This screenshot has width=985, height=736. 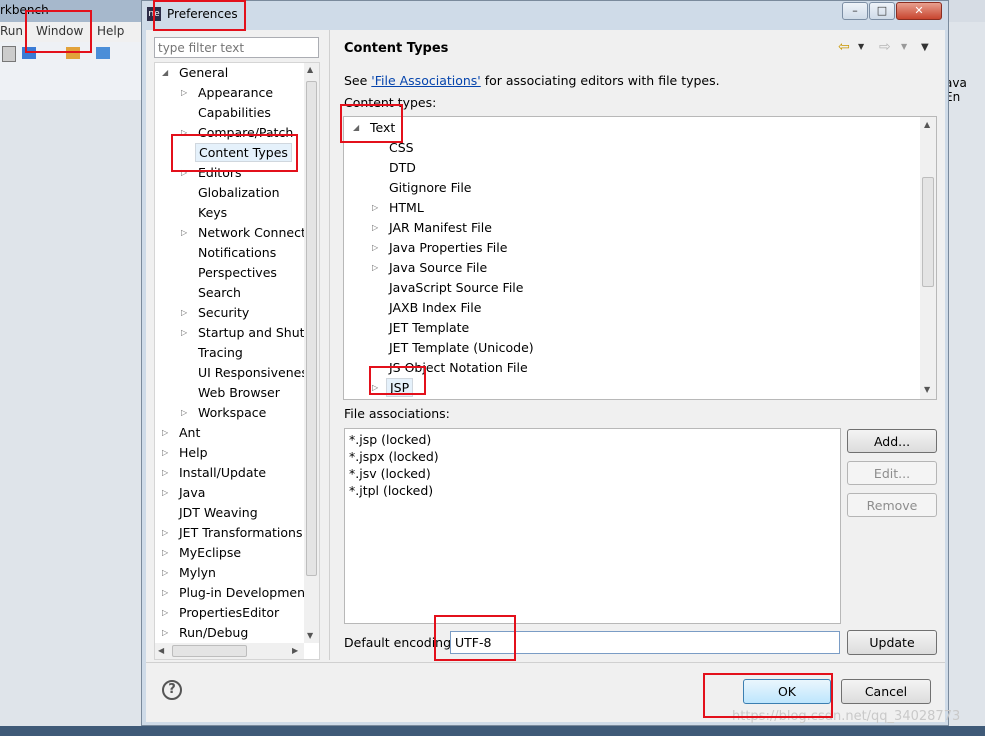 What do you see at coordinates (425, 80) in the screenshot?
I see `file-associations-link: 'File Associations'` at bounding box center [425, 80].